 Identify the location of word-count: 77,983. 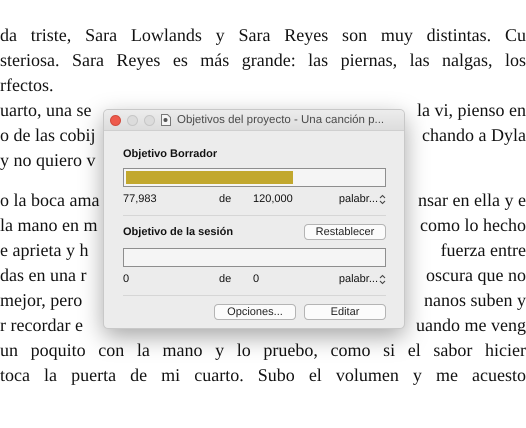
(140, 199).